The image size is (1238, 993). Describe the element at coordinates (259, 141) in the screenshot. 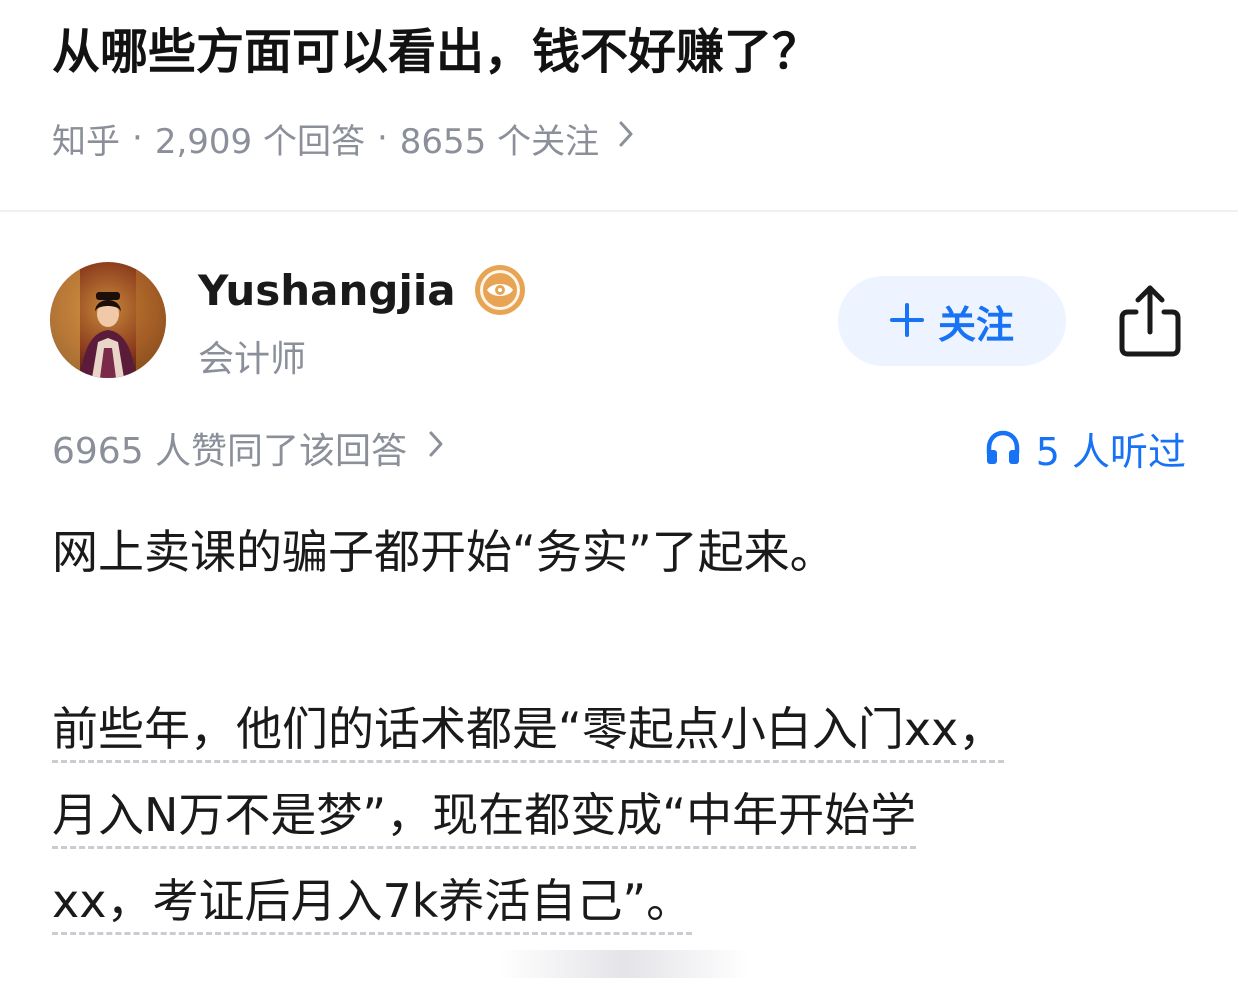

I see `answers-count: 2,909 个回答` at that location.